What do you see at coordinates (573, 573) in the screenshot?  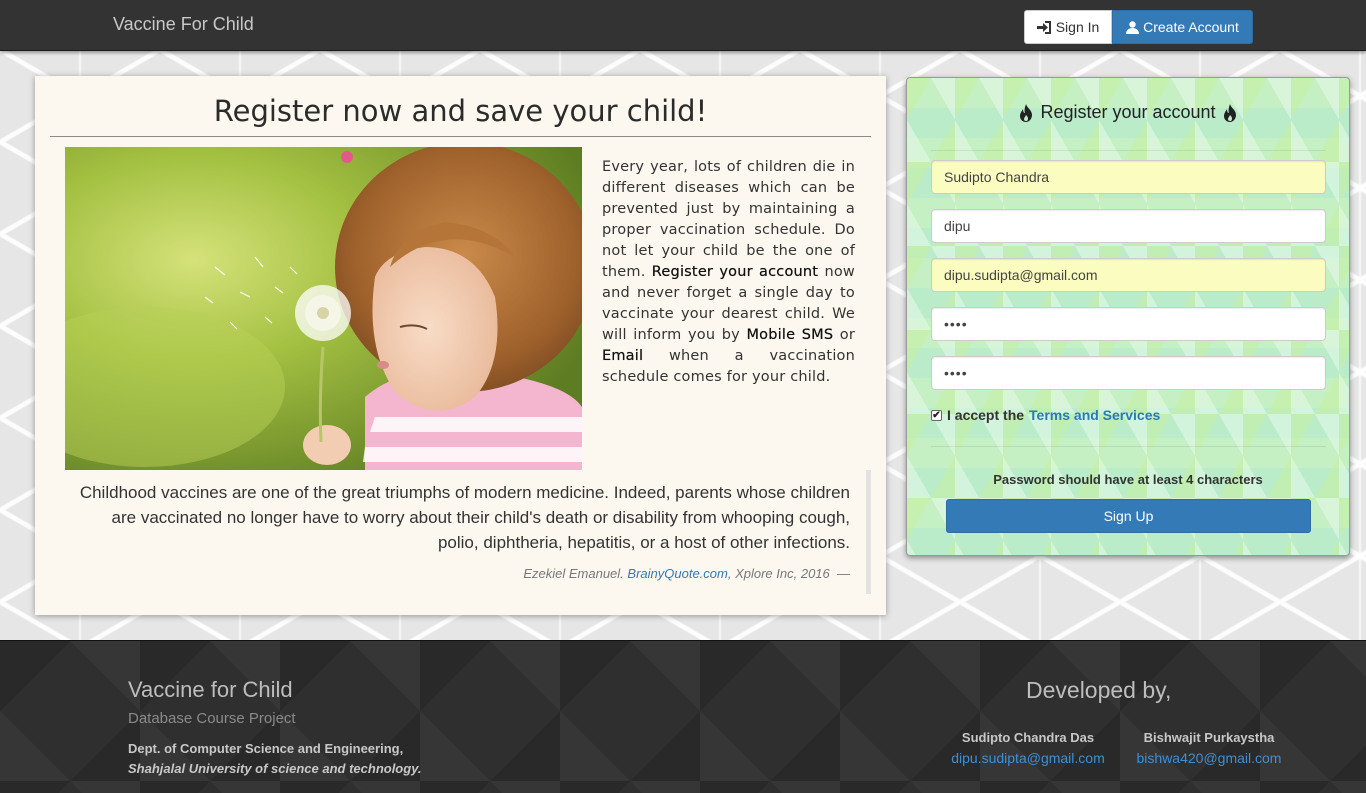 I see `quote-author: Ezekiel Emanuel.` at bounding box center [573, 573].